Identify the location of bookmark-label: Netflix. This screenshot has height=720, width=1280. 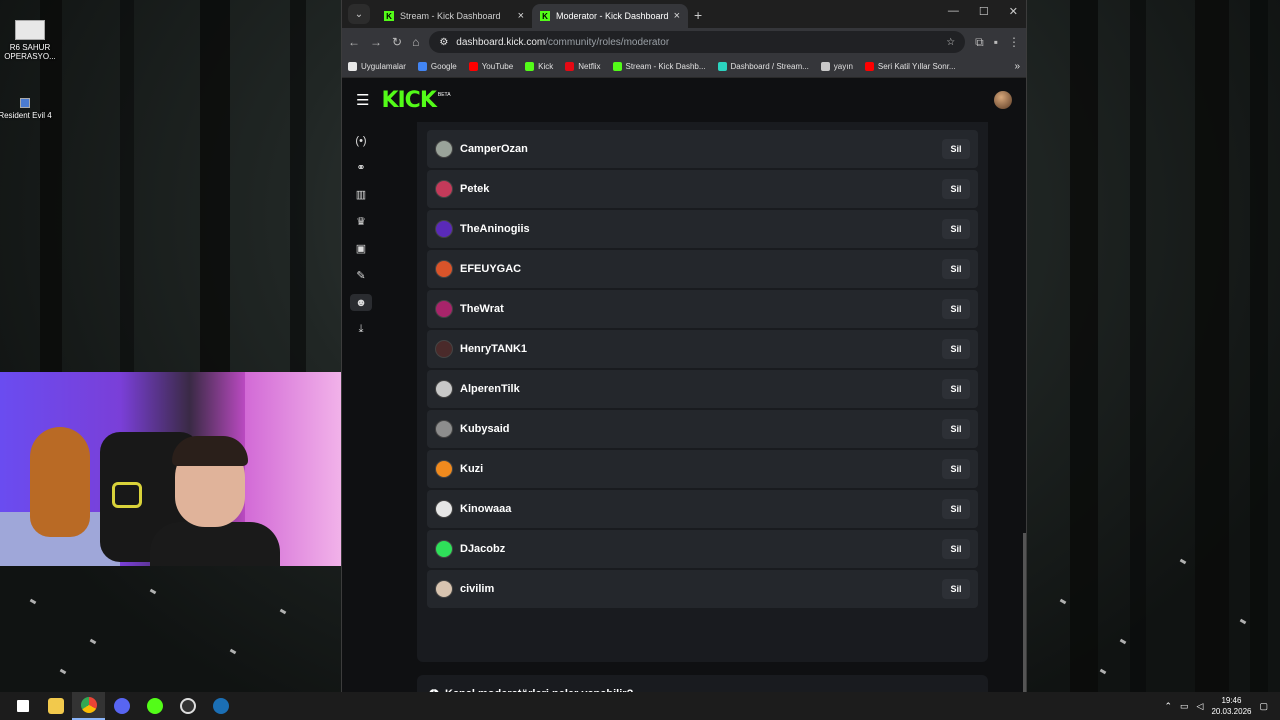
(589, 66).